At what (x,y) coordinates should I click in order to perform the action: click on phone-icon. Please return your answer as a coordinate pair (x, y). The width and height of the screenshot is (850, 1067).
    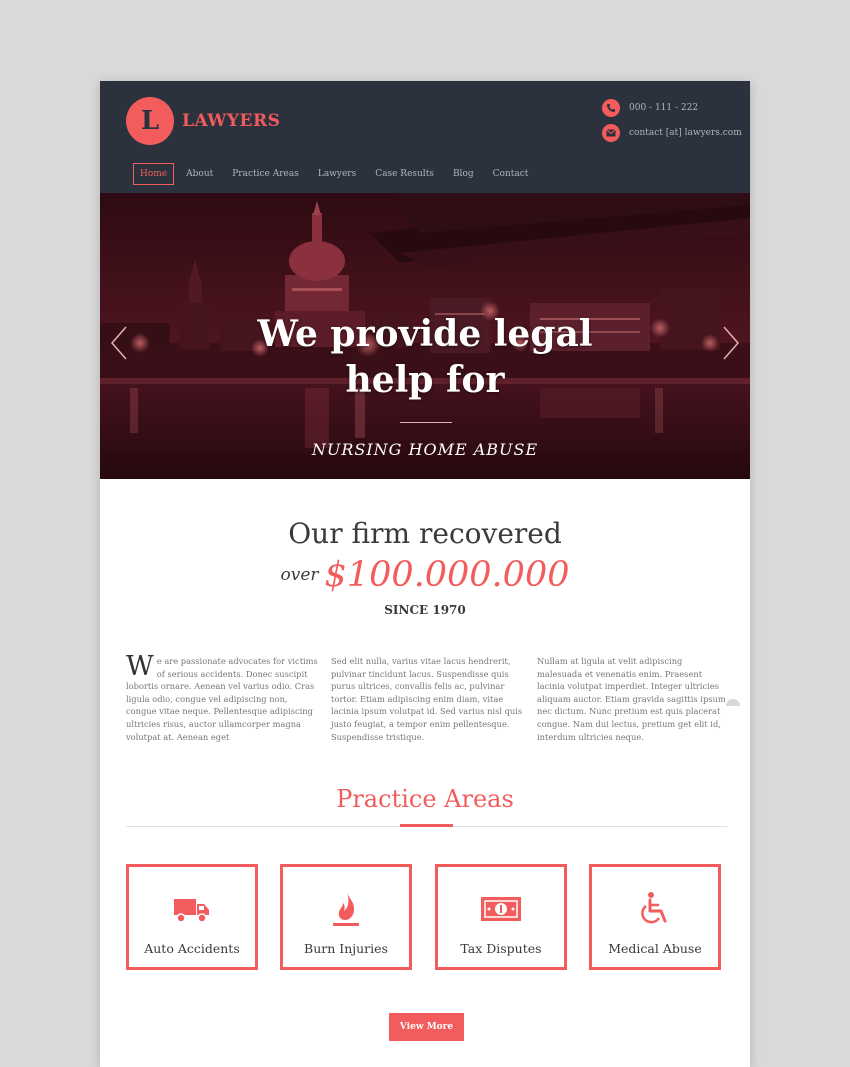
    Looking at the image, I should click on (611, 108).